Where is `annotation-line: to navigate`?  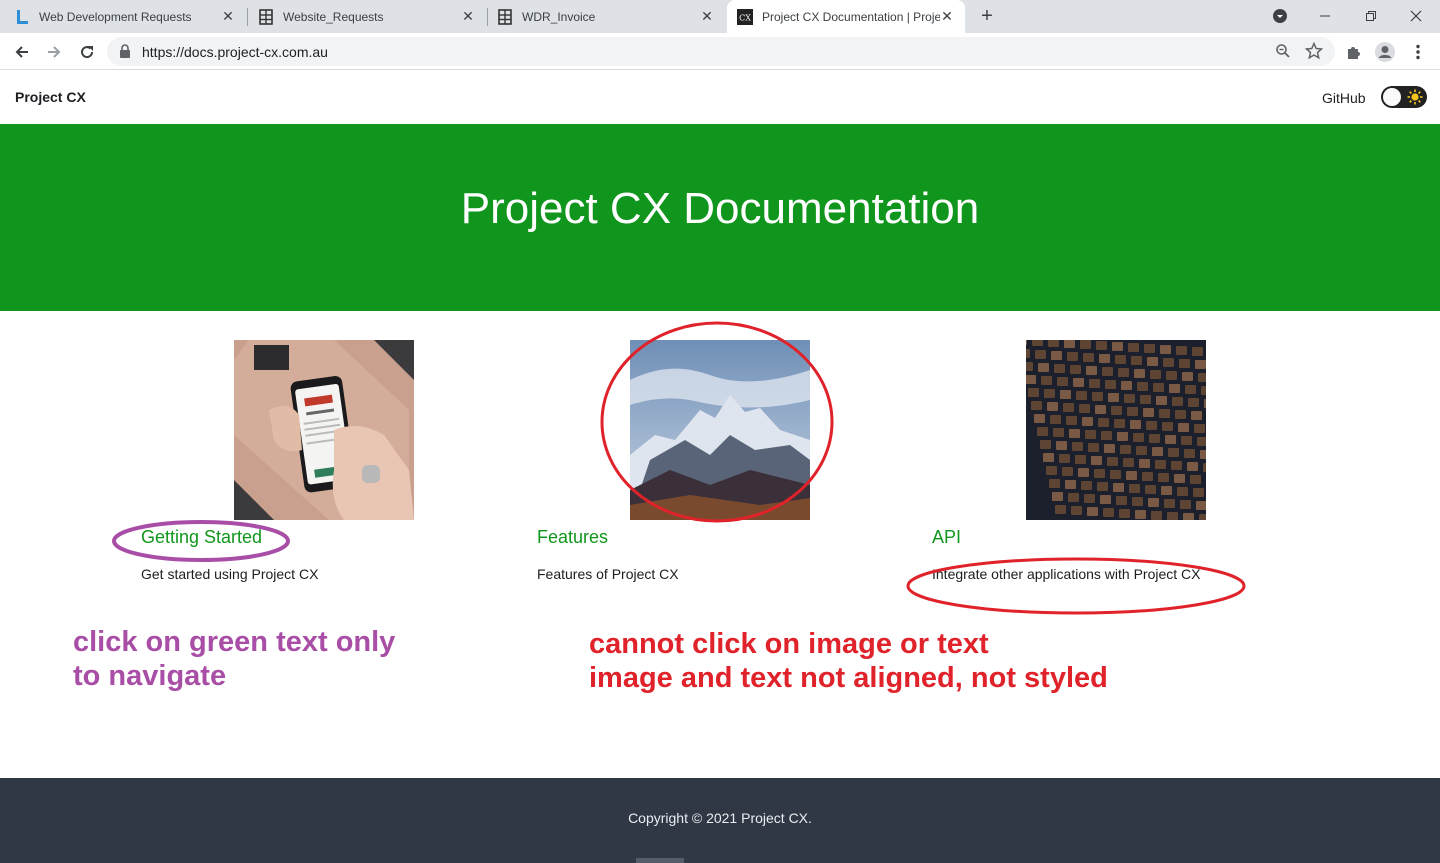
annotation-line: to navigate is located at coordinates (150, 676).